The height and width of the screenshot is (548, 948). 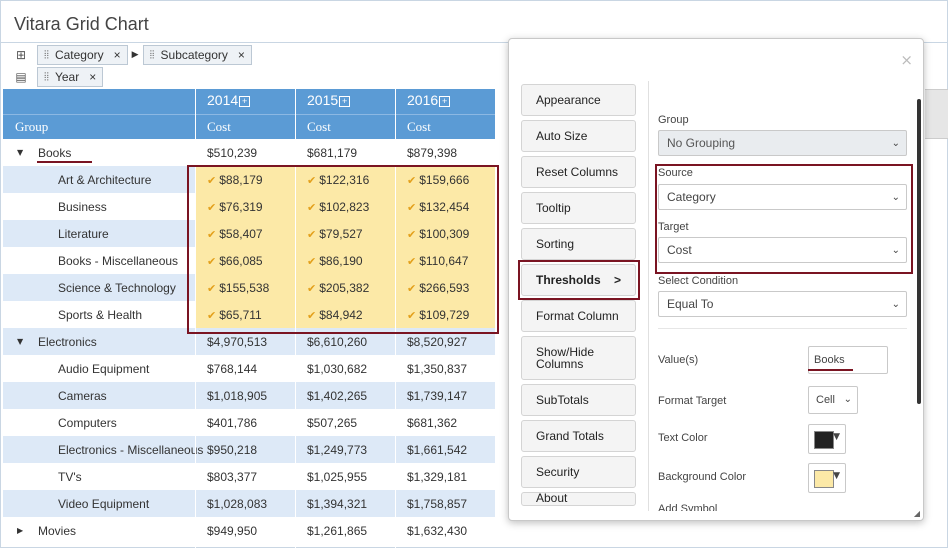 What do you see at coordinates (578, 316) in the screenshot?
I see `tab-format-column: Format Column` at bounding box center [578, 316].